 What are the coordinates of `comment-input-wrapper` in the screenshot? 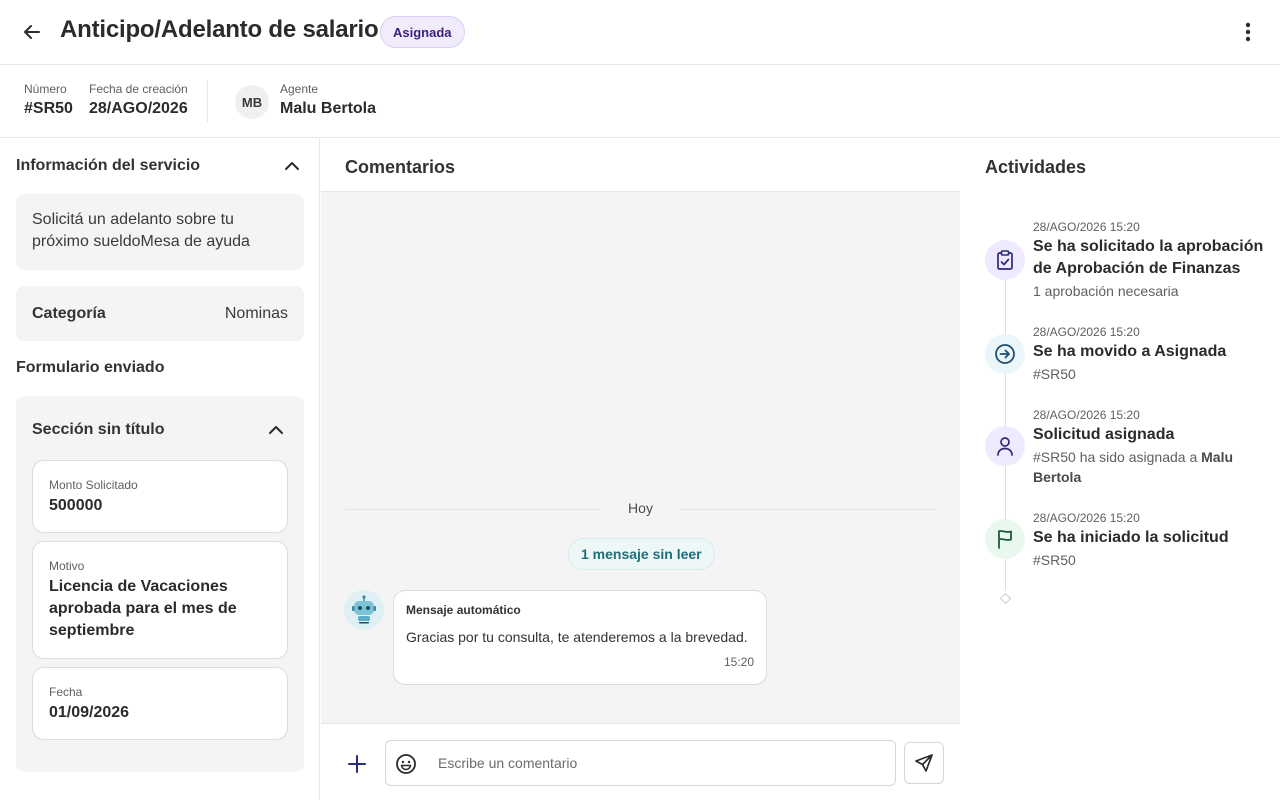 It's located at (640, 763).